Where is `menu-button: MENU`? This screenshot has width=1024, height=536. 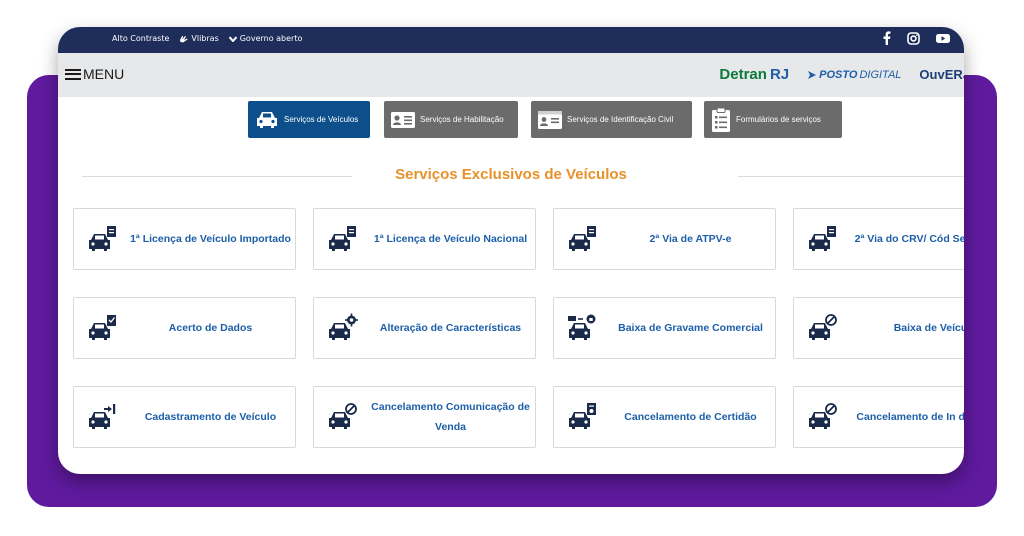 menu-button: MENU is located at coordinates (94, 74).